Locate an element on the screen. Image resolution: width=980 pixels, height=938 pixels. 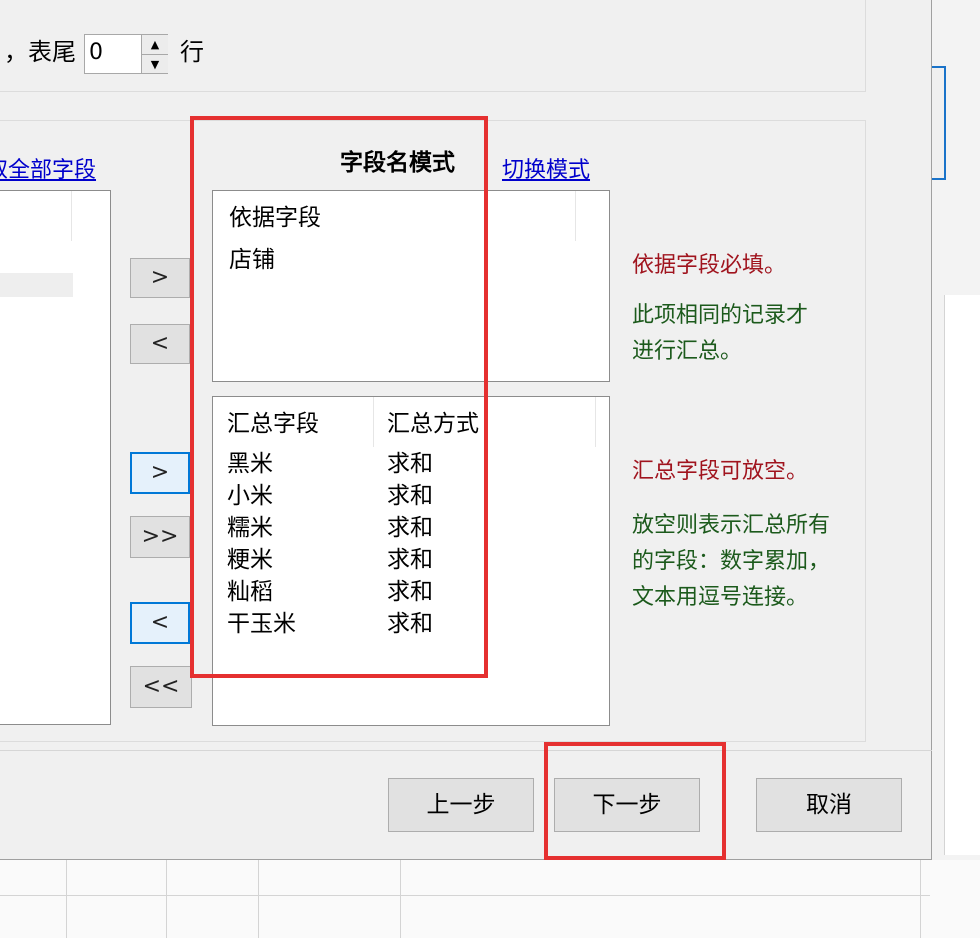
tail-label: ，表尾 is located at coordinates (40, 52).